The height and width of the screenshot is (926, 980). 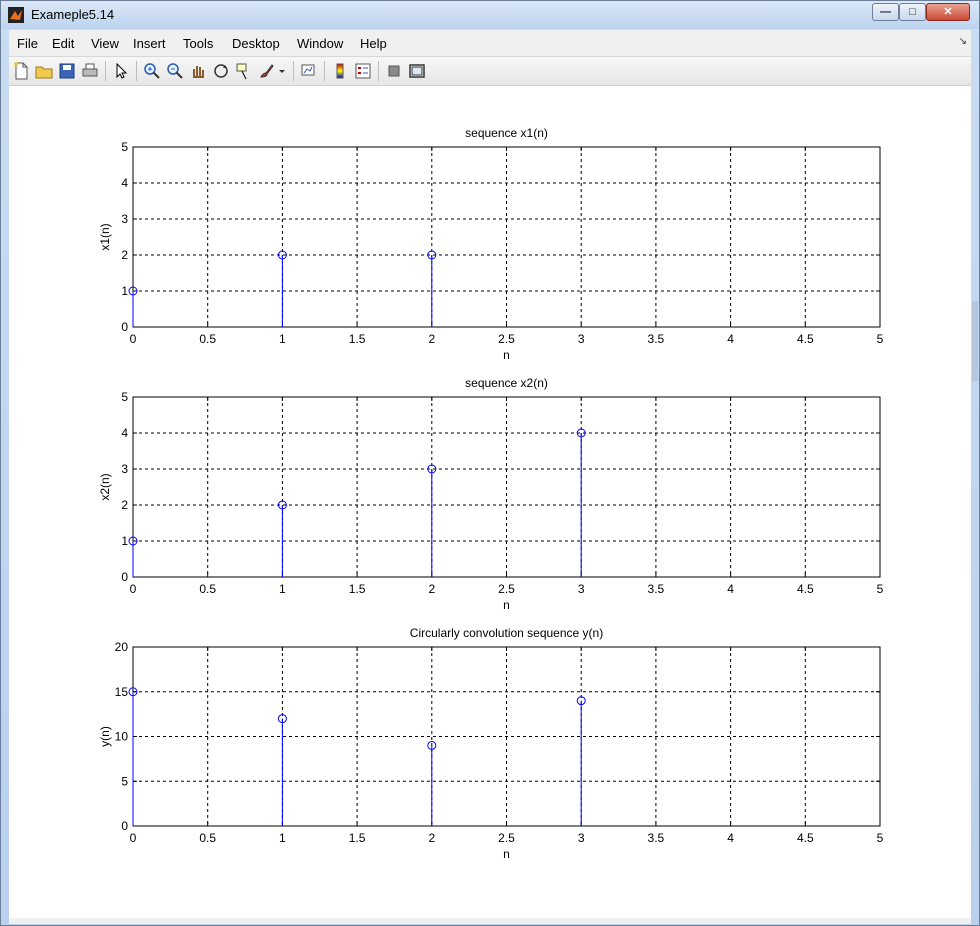 I want to click on y-axis-label: x2(n), so click(x=105, y=486).